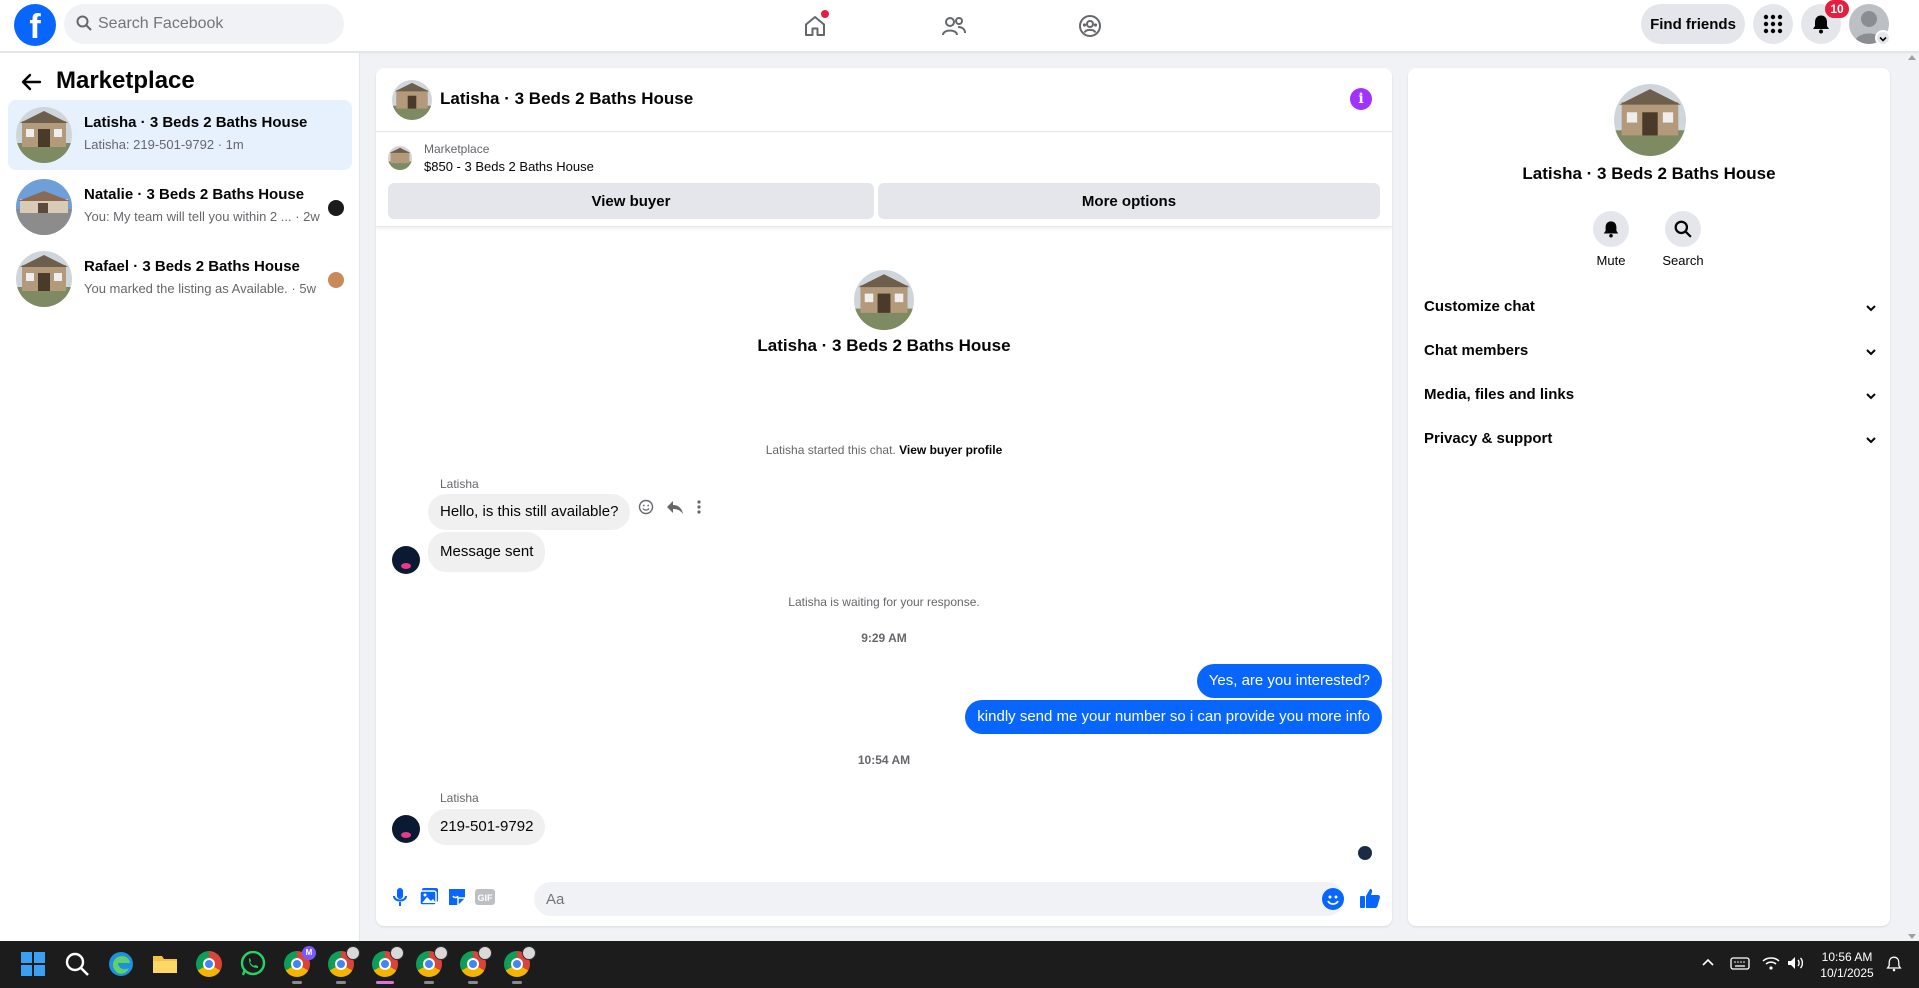 The height and width of the screenshot is (988, 1919). What do you see at coordinates (566, 99) in the screenshot?
I see `chat-title: Latisha · 3 Beds 2 Baths House` at bounding box center [566, 99].